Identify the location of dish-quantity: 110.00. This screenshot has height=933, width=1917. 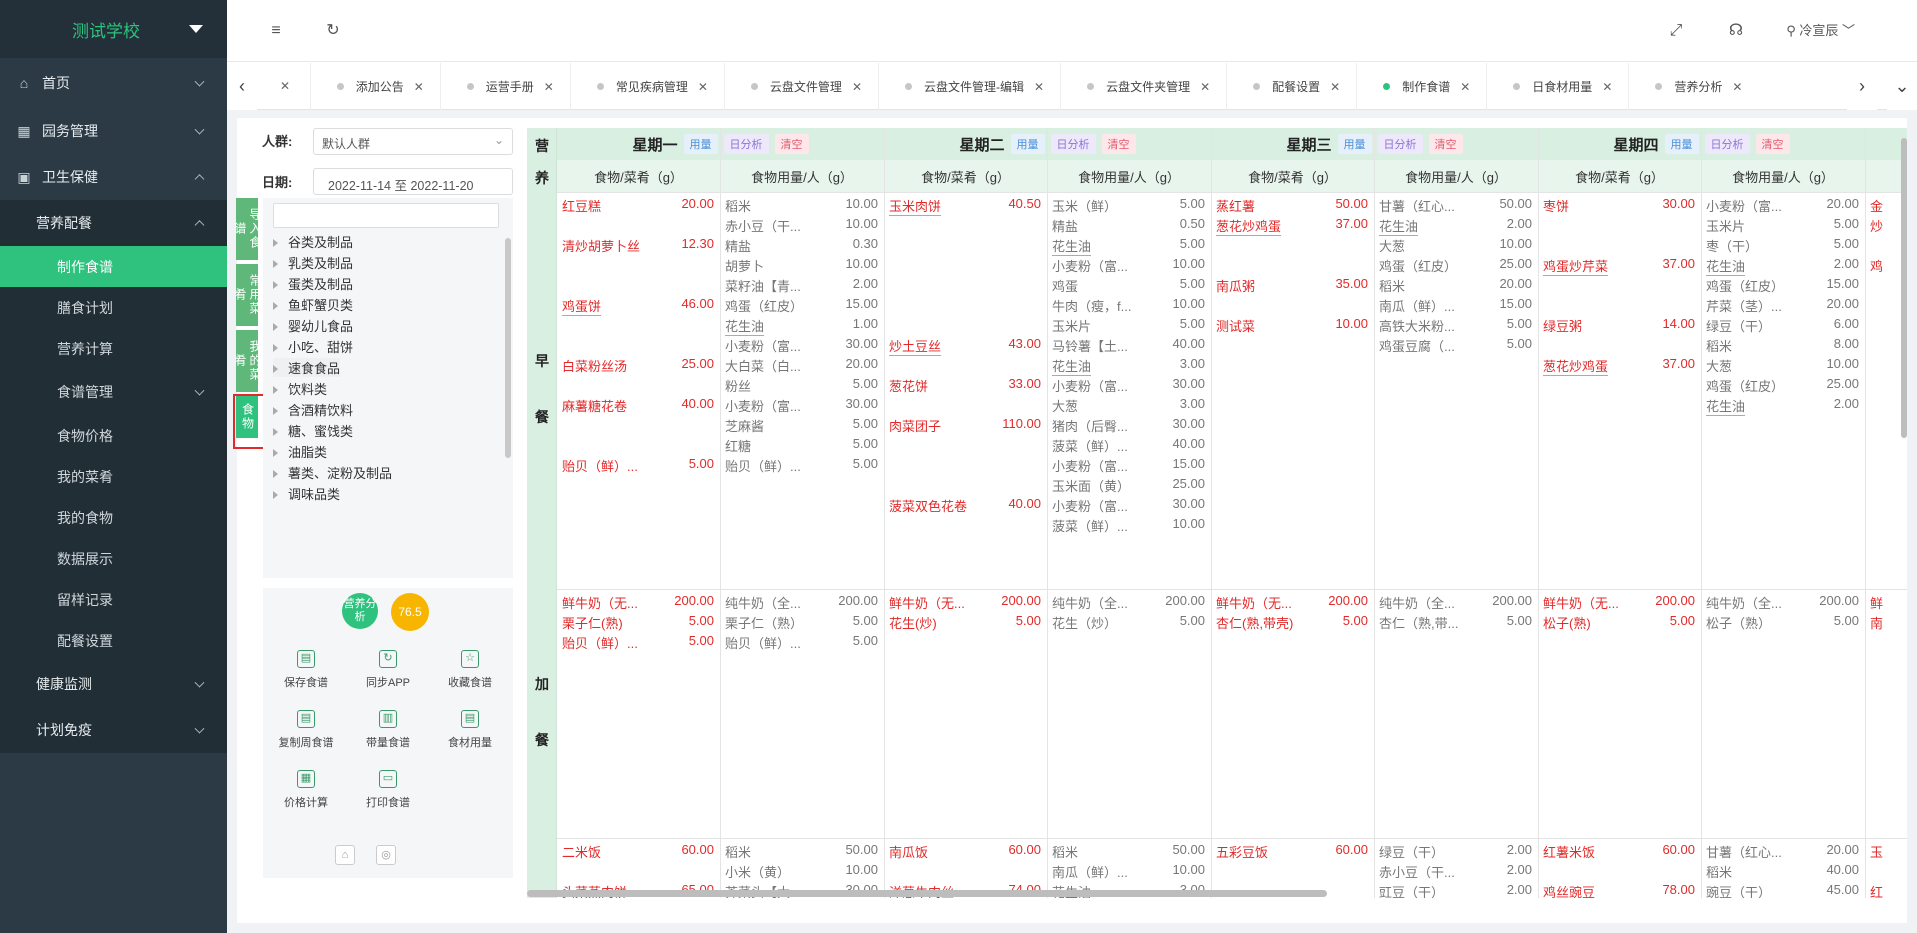
(1009, 423).